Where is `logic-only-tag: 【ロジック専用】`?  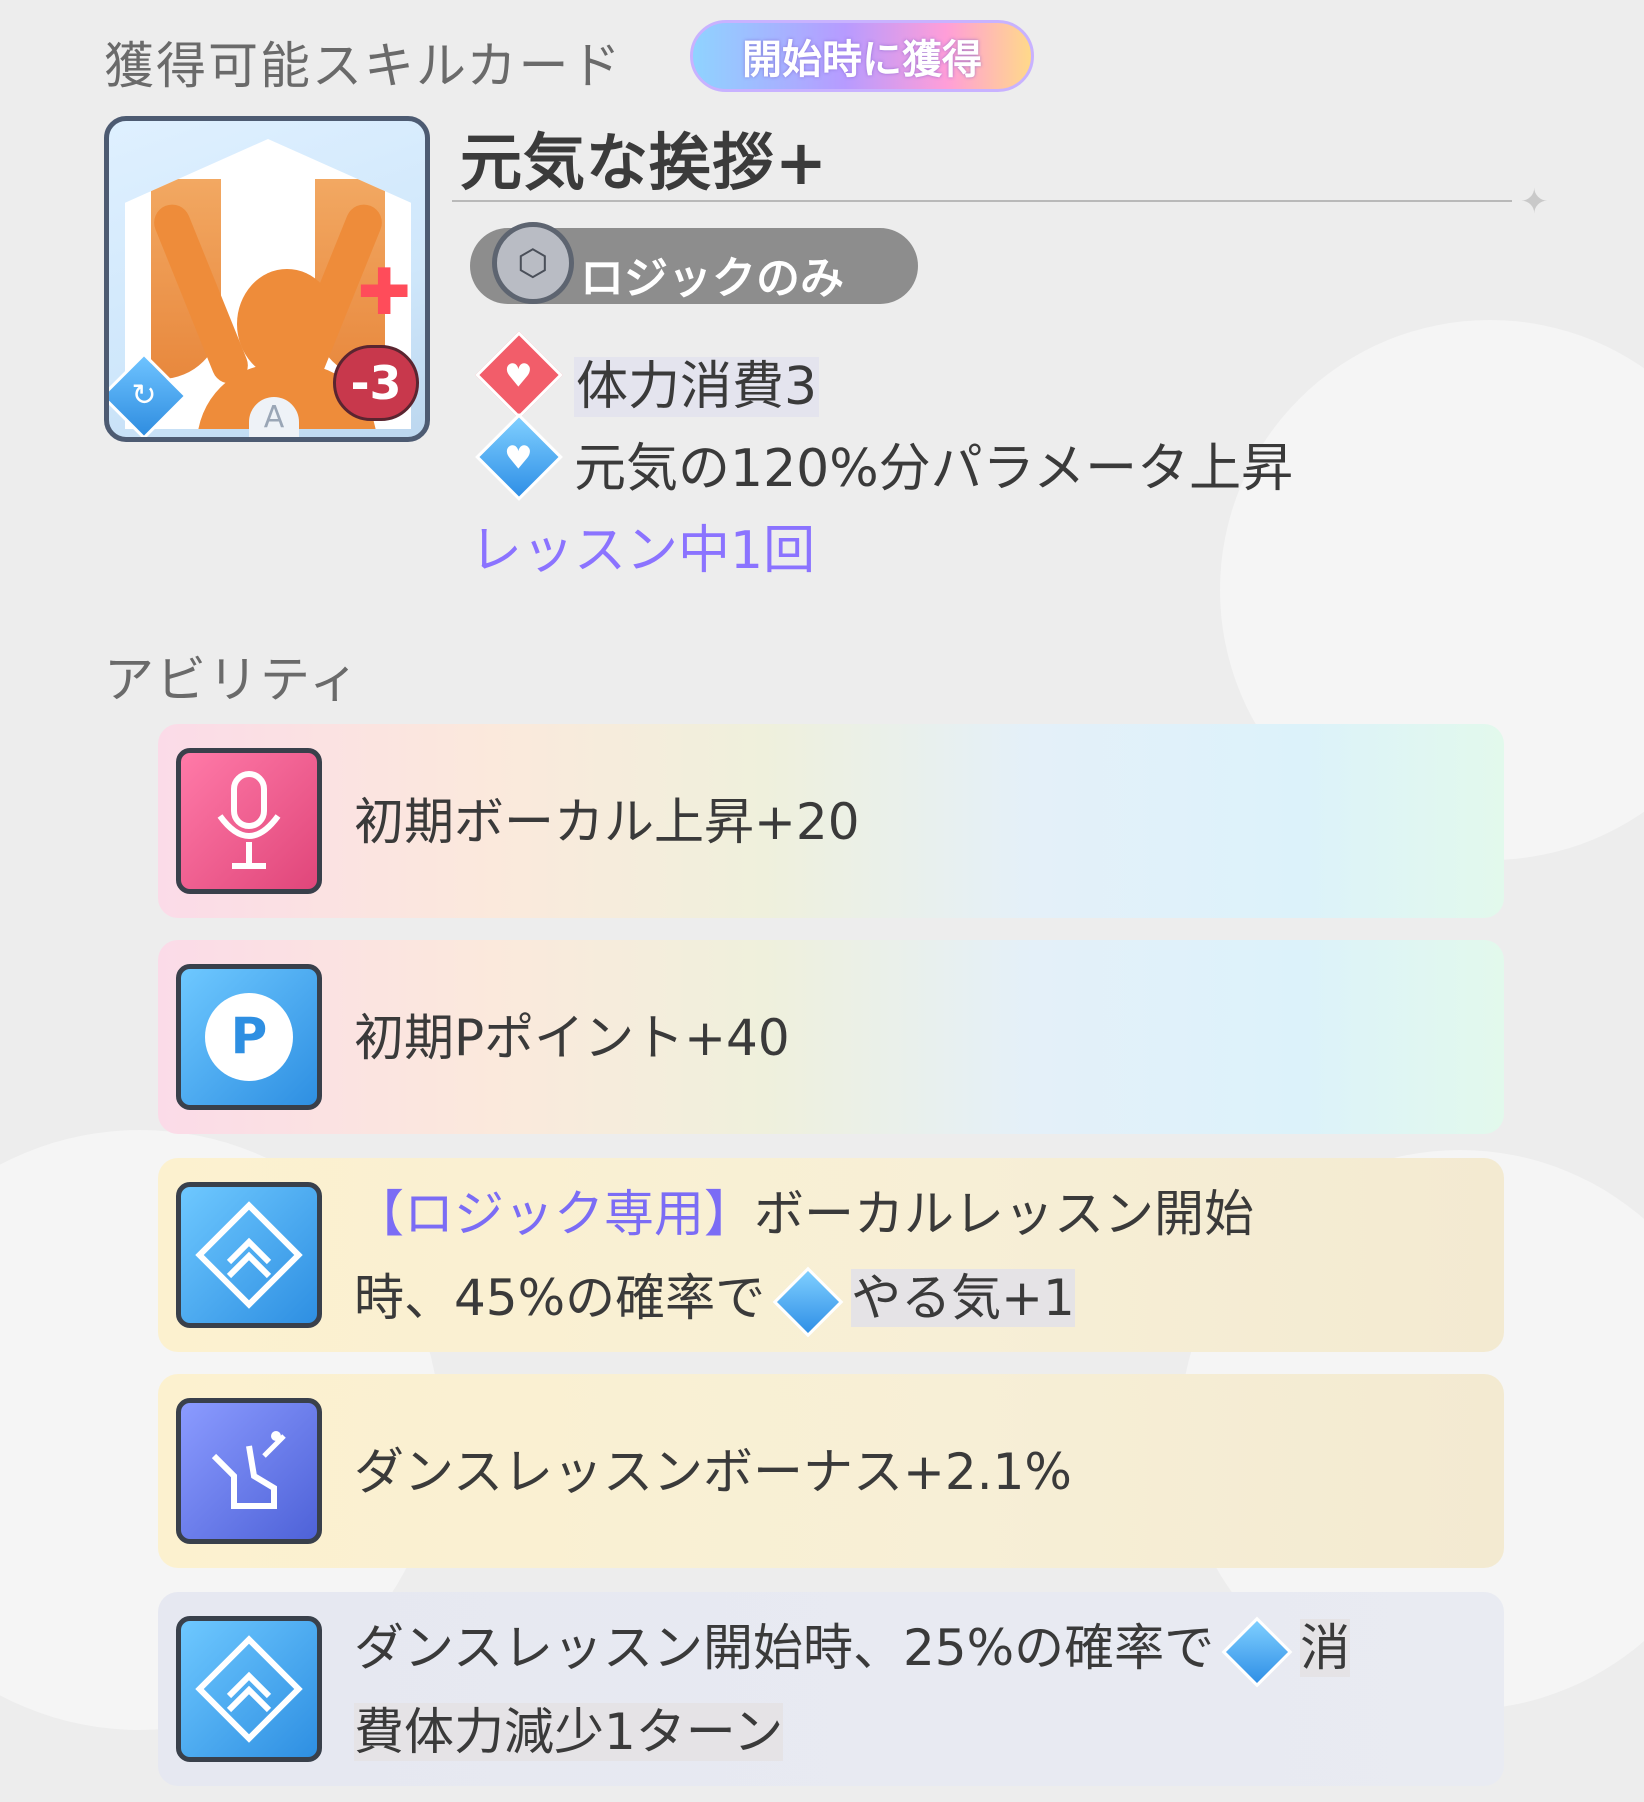
logic-only-tag: 【ロジック専用】 is located at coordinates (554, 1214).